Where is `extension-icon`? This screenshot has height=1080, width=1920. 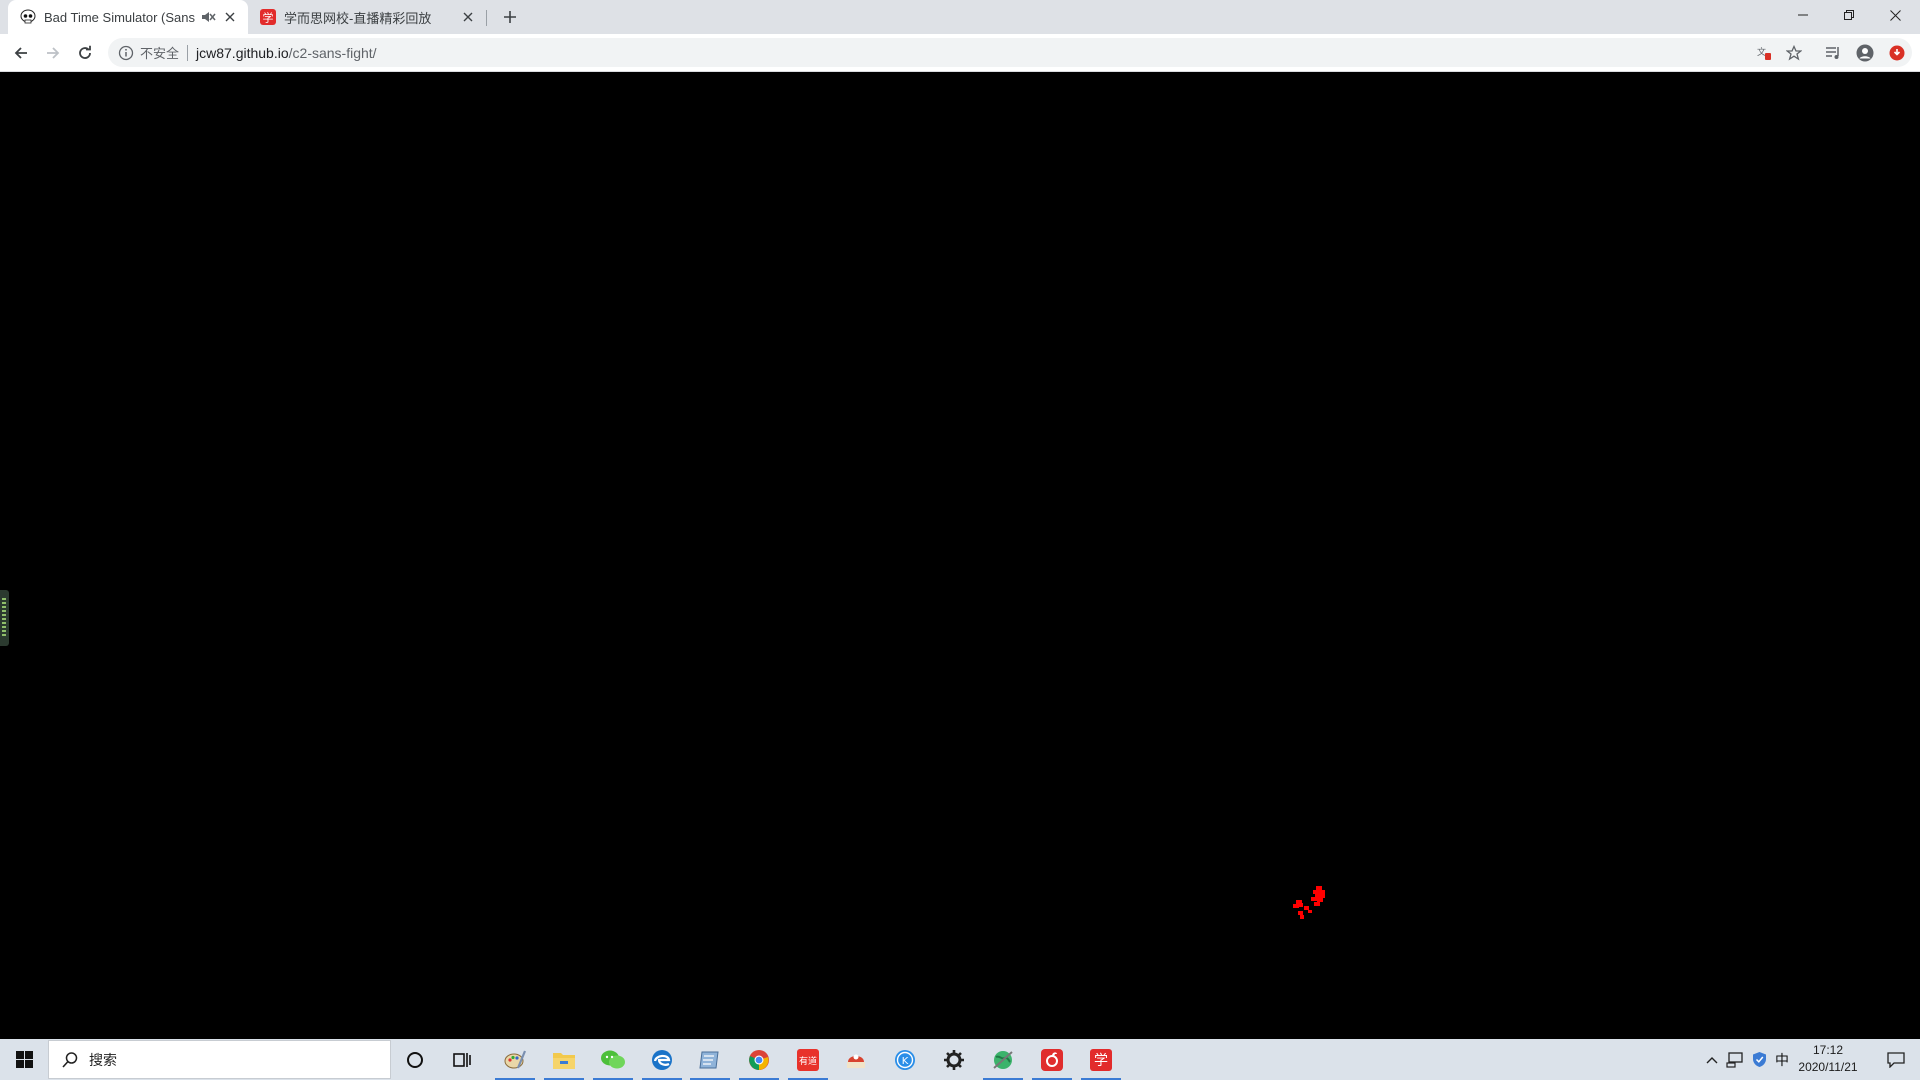
extension-icon is located at coordinates (1897, 53).